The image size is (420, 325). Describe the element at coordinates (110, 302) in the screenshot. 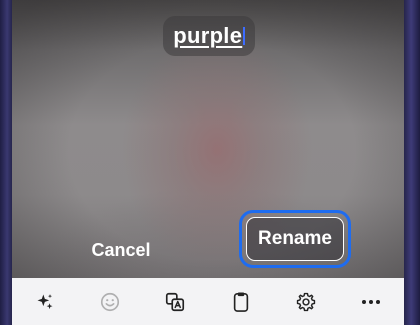

I see `emoji-icon` at that location.